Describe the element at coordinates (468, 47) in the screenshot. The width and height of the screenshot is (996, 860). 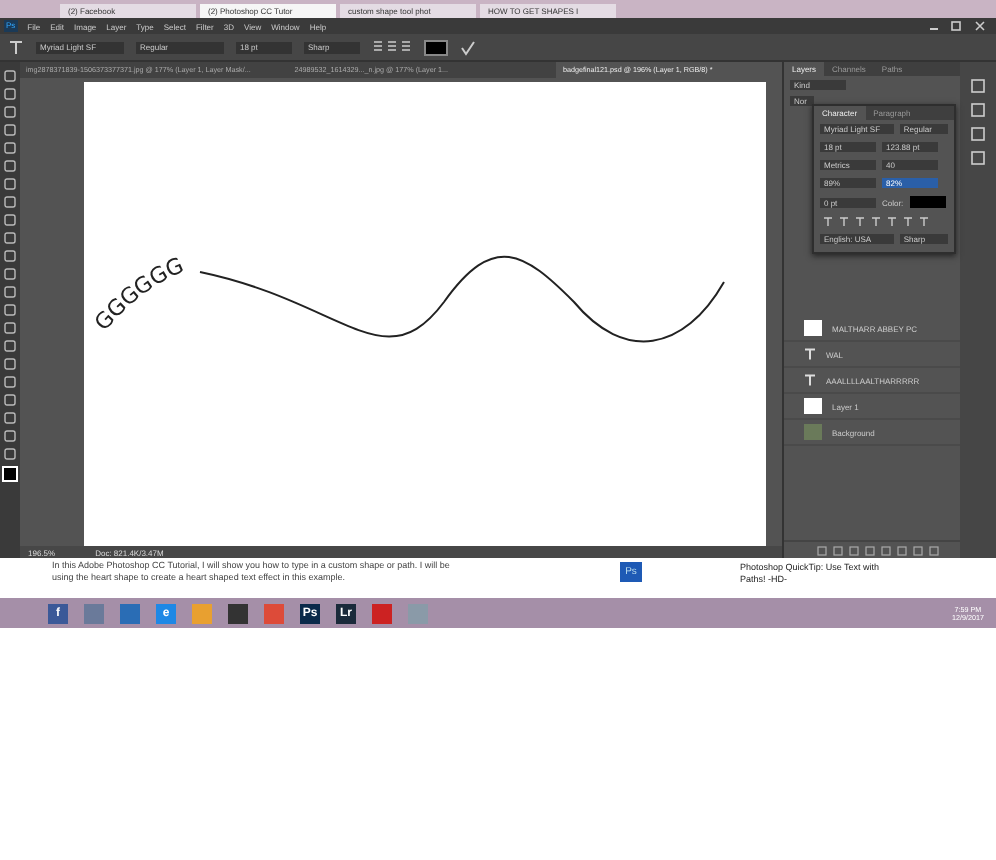
I see `check-icon` at that location.